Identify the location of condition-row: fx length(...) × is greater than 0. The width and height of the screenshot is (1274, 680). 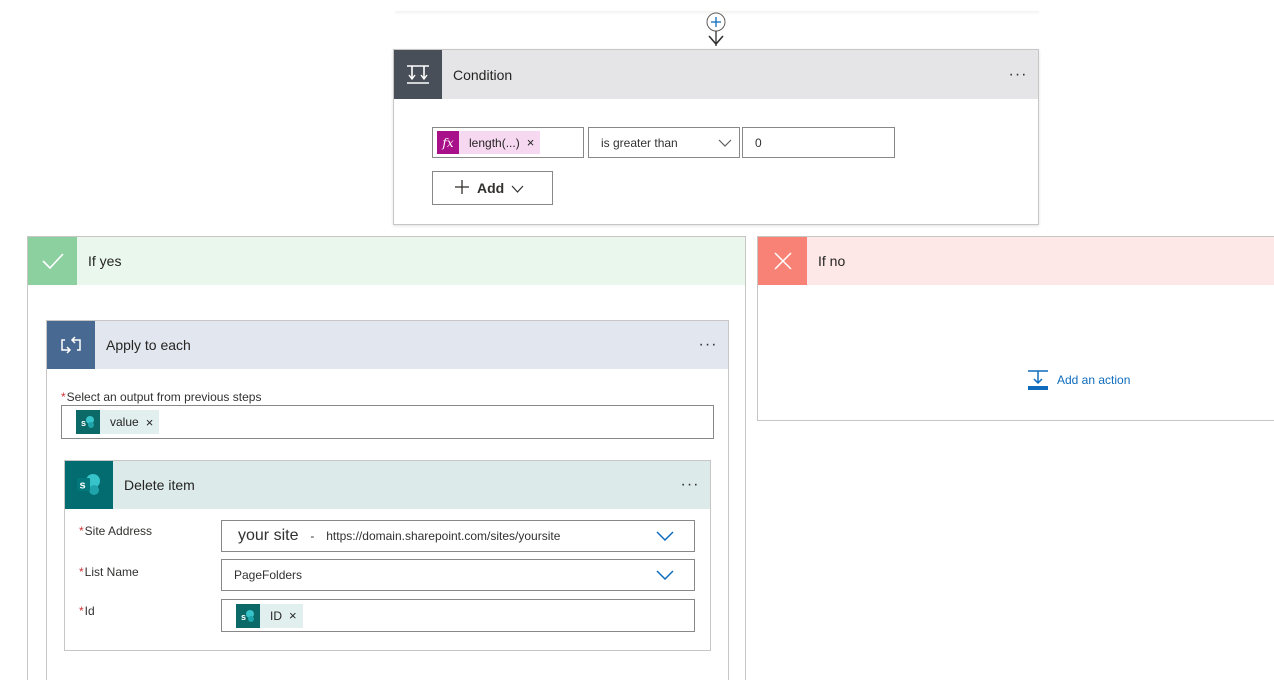
(663, 142).